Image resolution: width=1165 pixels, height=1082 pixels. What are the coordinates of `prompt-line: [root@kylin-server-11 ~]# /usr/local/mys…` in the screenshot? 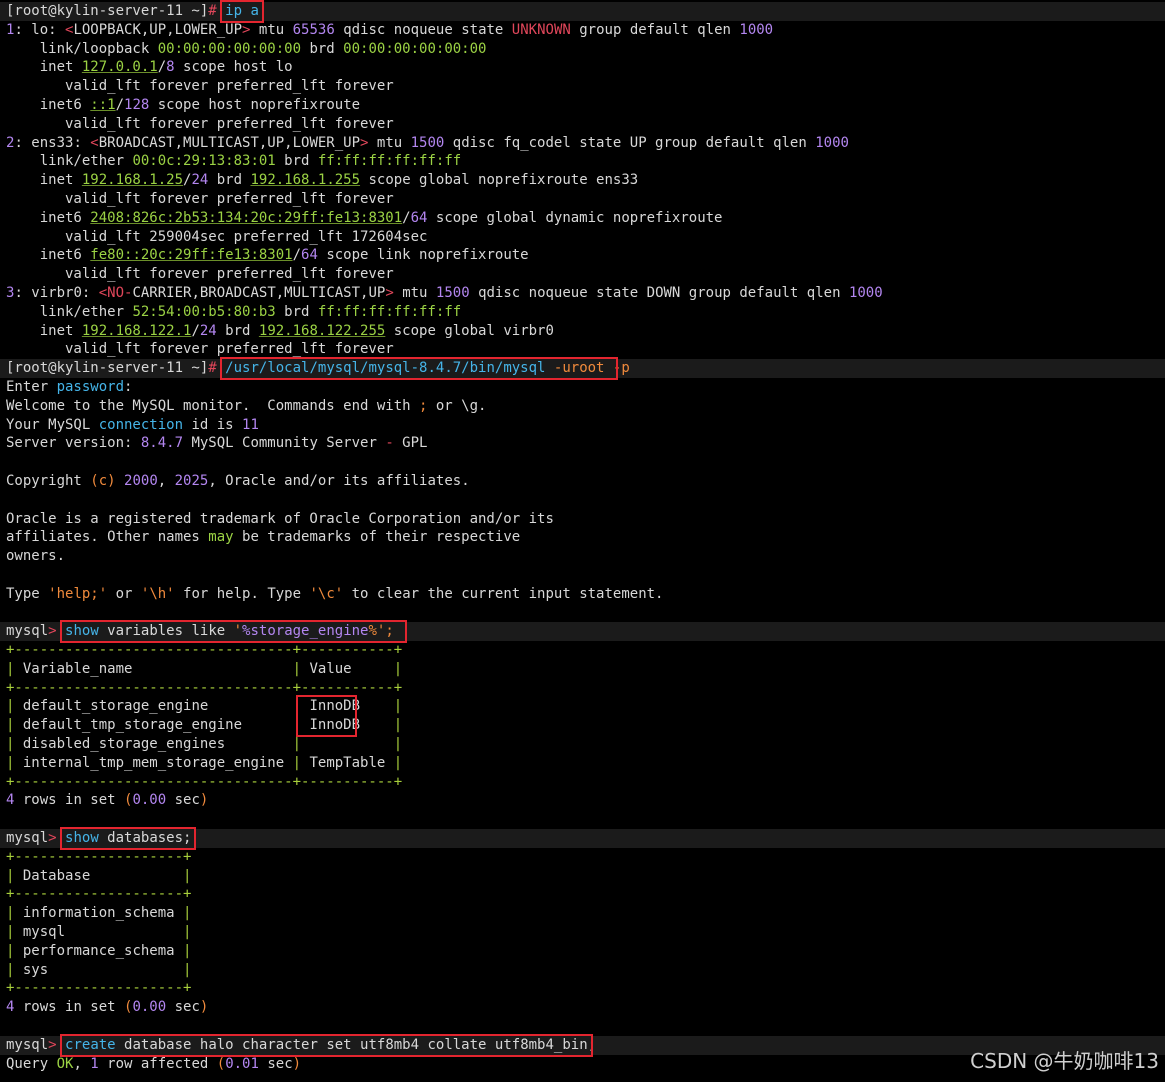 It's located at (582, 368).